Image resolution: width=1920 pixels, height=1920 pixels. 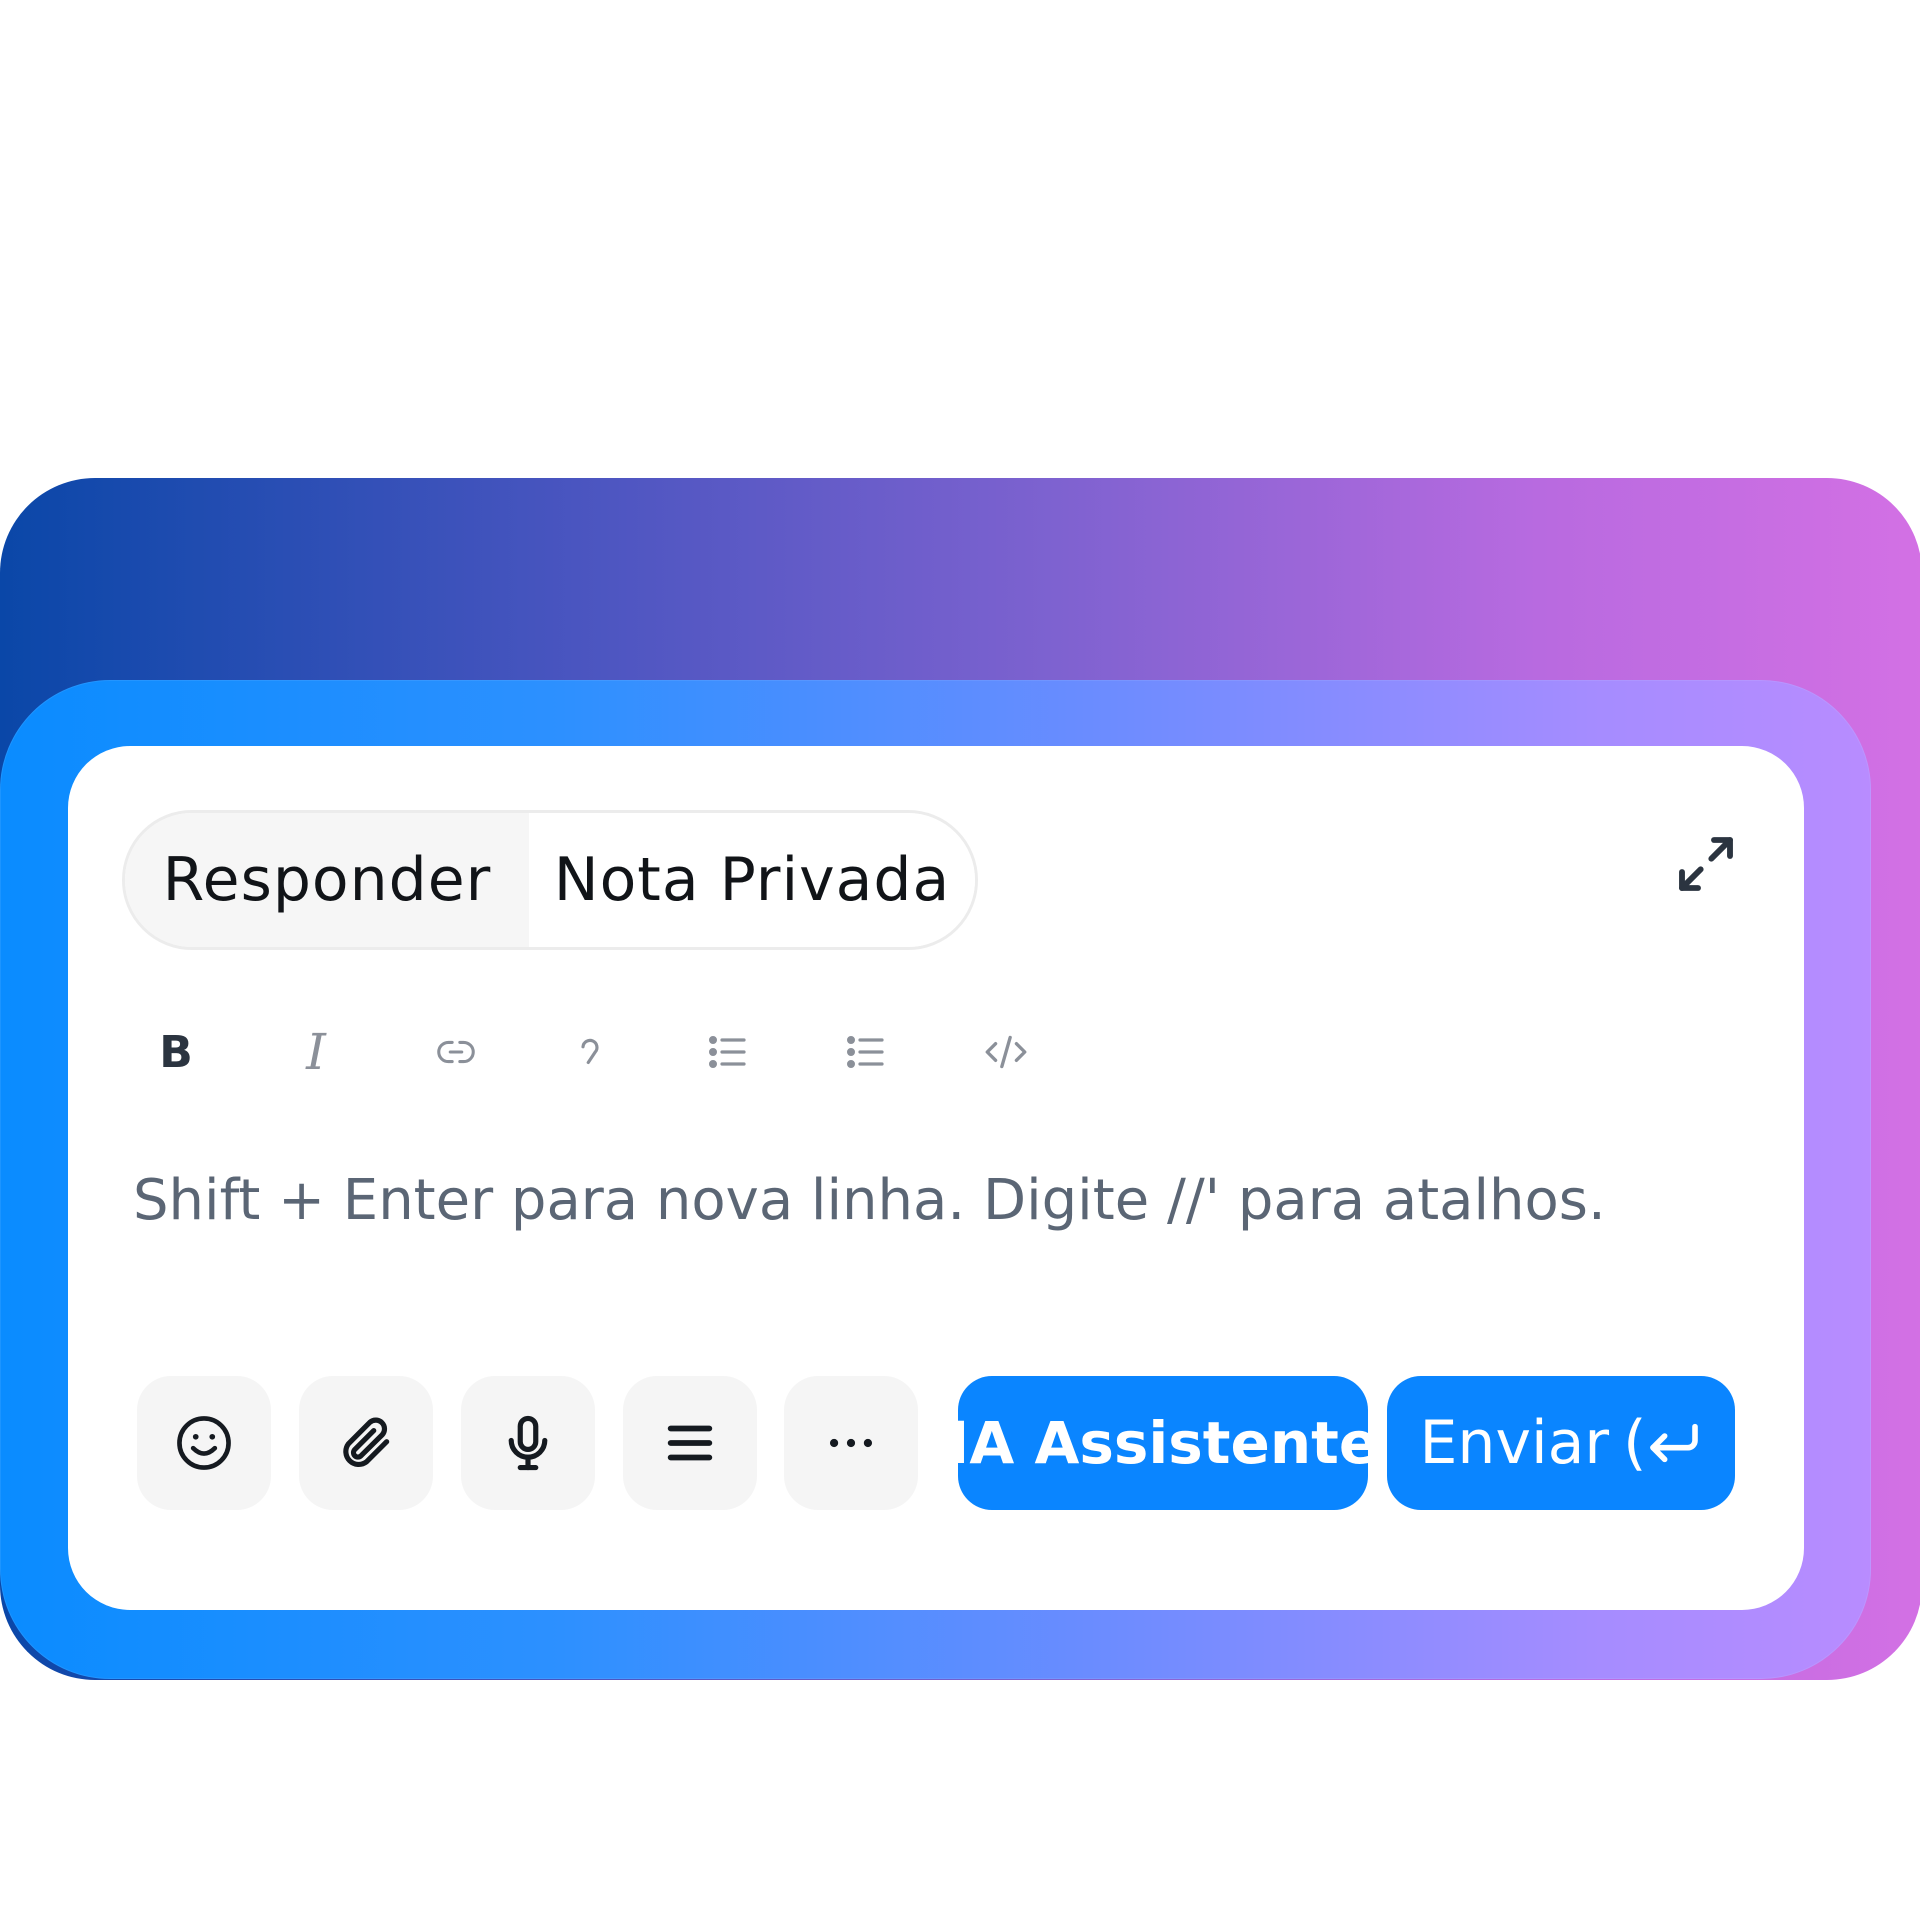 I want to click on microphone-button, so click(x=528, y=1443).